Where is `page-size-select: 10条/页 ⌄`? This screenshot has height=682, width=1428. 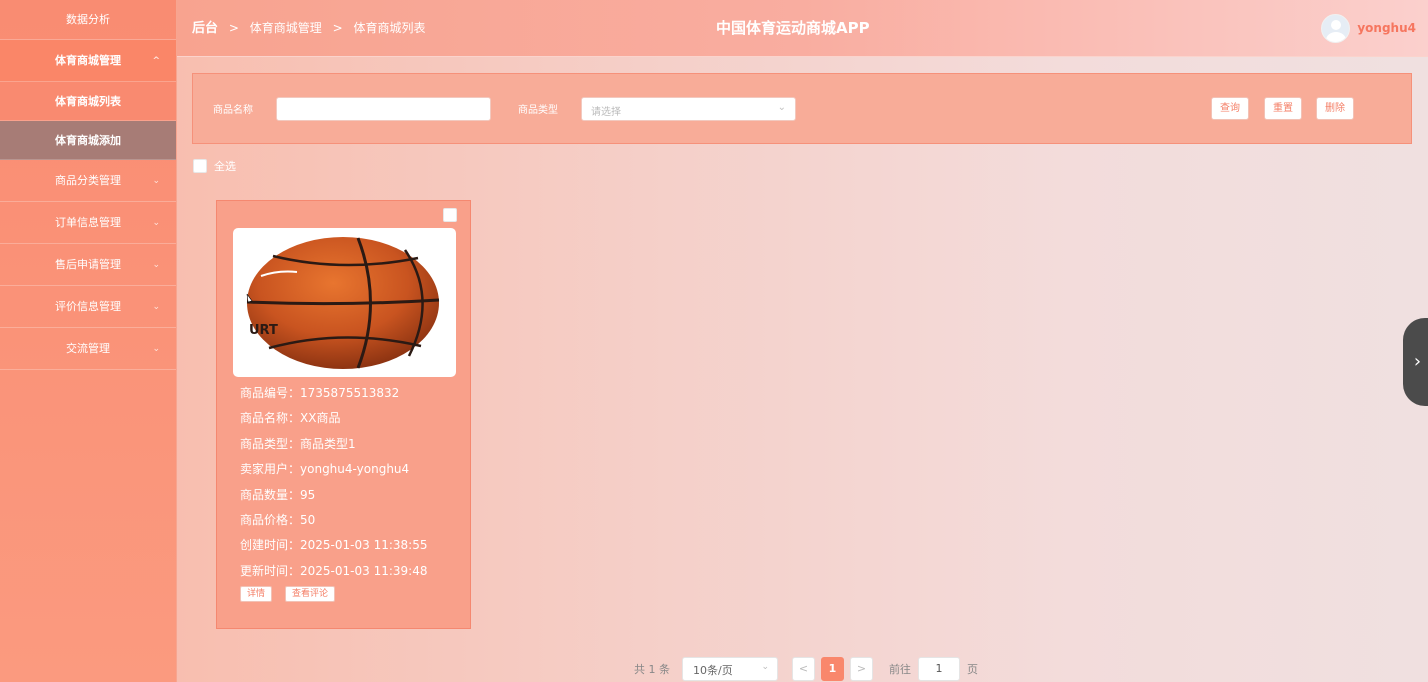
page-size-select: 10条/页 ⌄ is located at coordinates (730, 668).